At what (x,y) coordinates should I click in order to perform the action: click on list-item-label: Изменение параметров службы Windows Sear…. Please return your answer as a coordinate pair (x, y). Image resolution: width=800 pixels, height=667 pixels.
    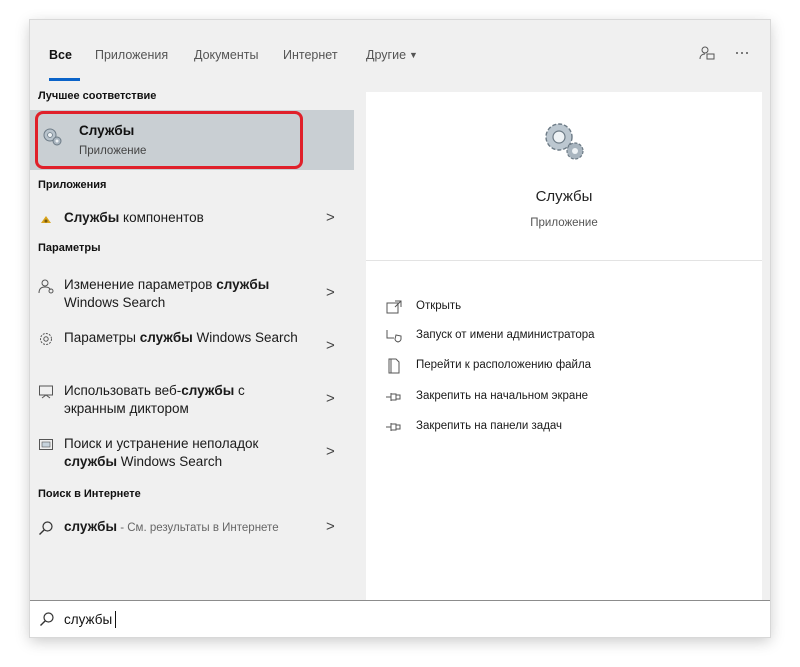
    Looking at the image, I should click on (184, 294).